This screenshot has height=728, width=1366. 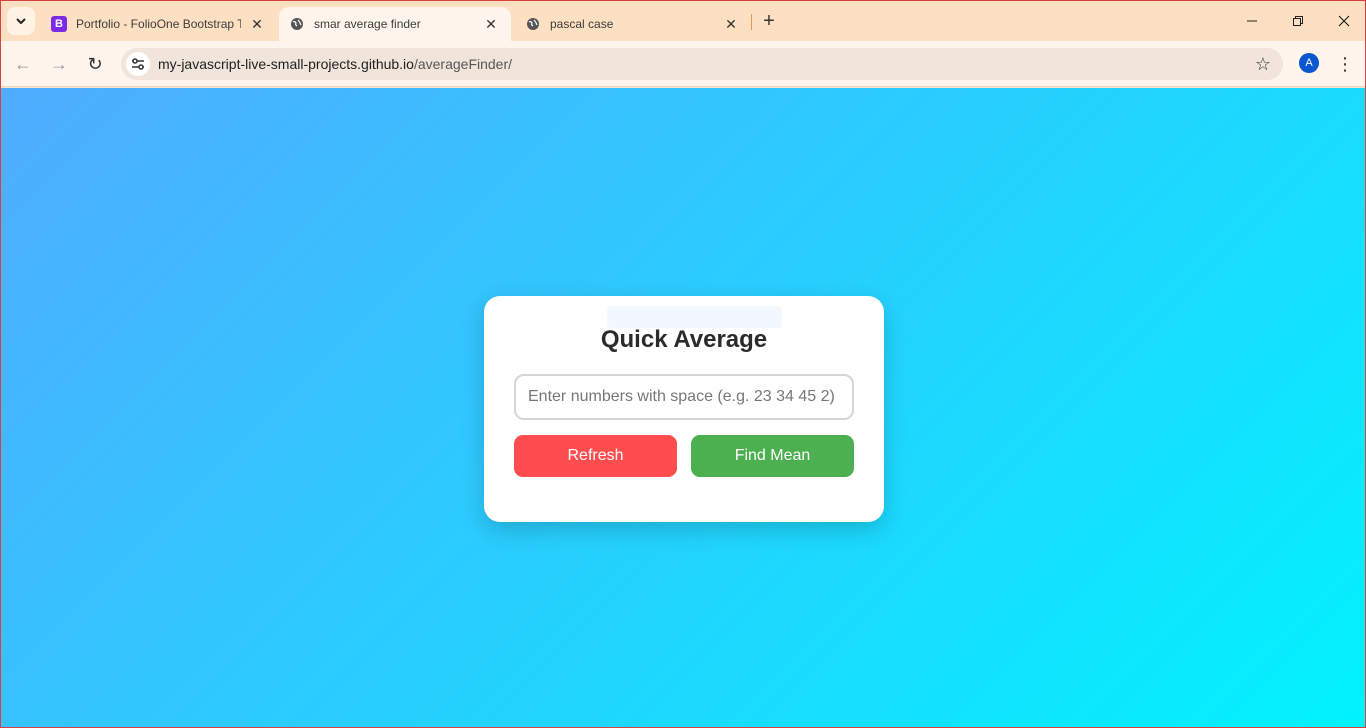 I want to click on site-info-button, so click(x=138, y=64).